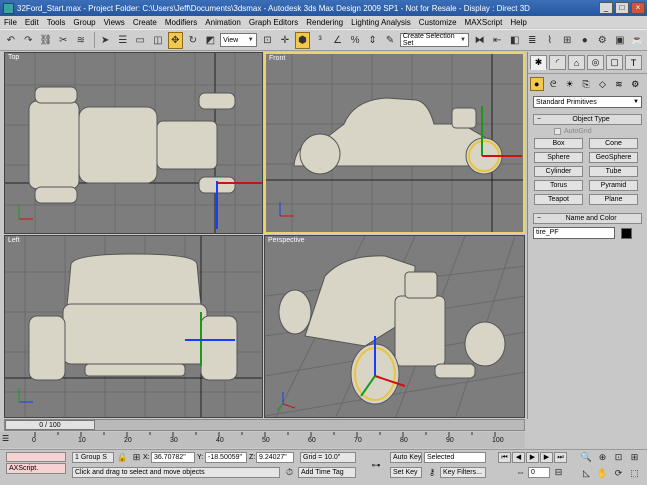 This screenshot has width=647, height=485. I want to click on tube-button: Tube, so click(613, 171).